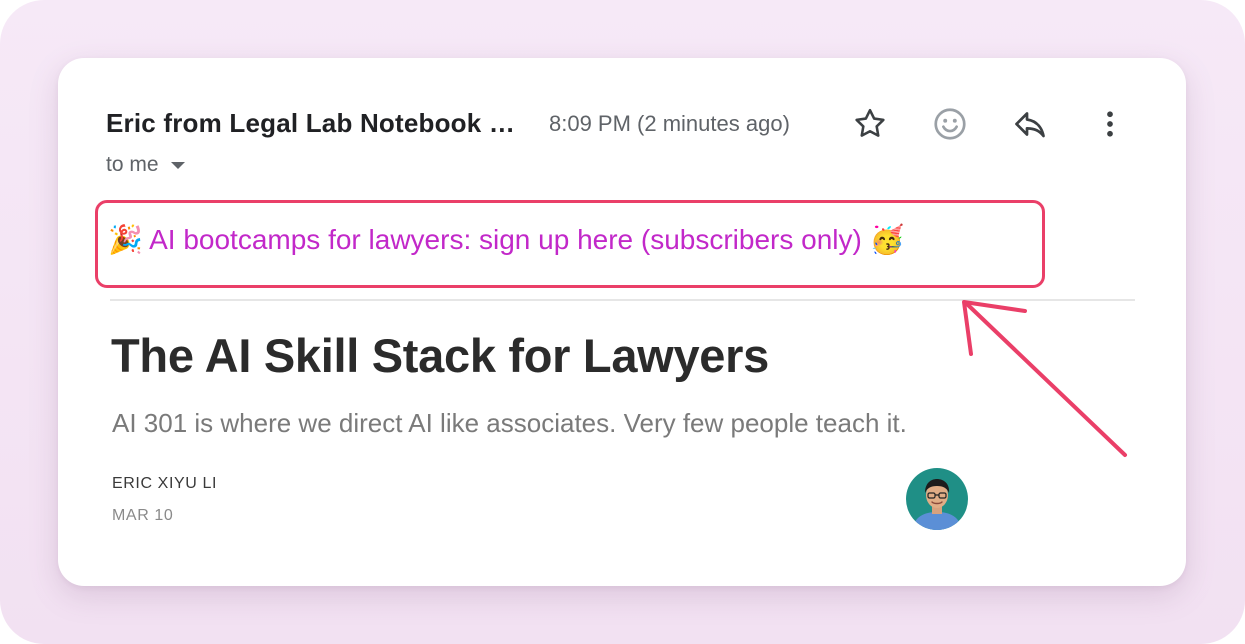 The height and width of the screenshot is (644, 1245). What do you see at coordinates (622, 300) in the screenshot?
I see `divider` at bounding box center [622, 300].